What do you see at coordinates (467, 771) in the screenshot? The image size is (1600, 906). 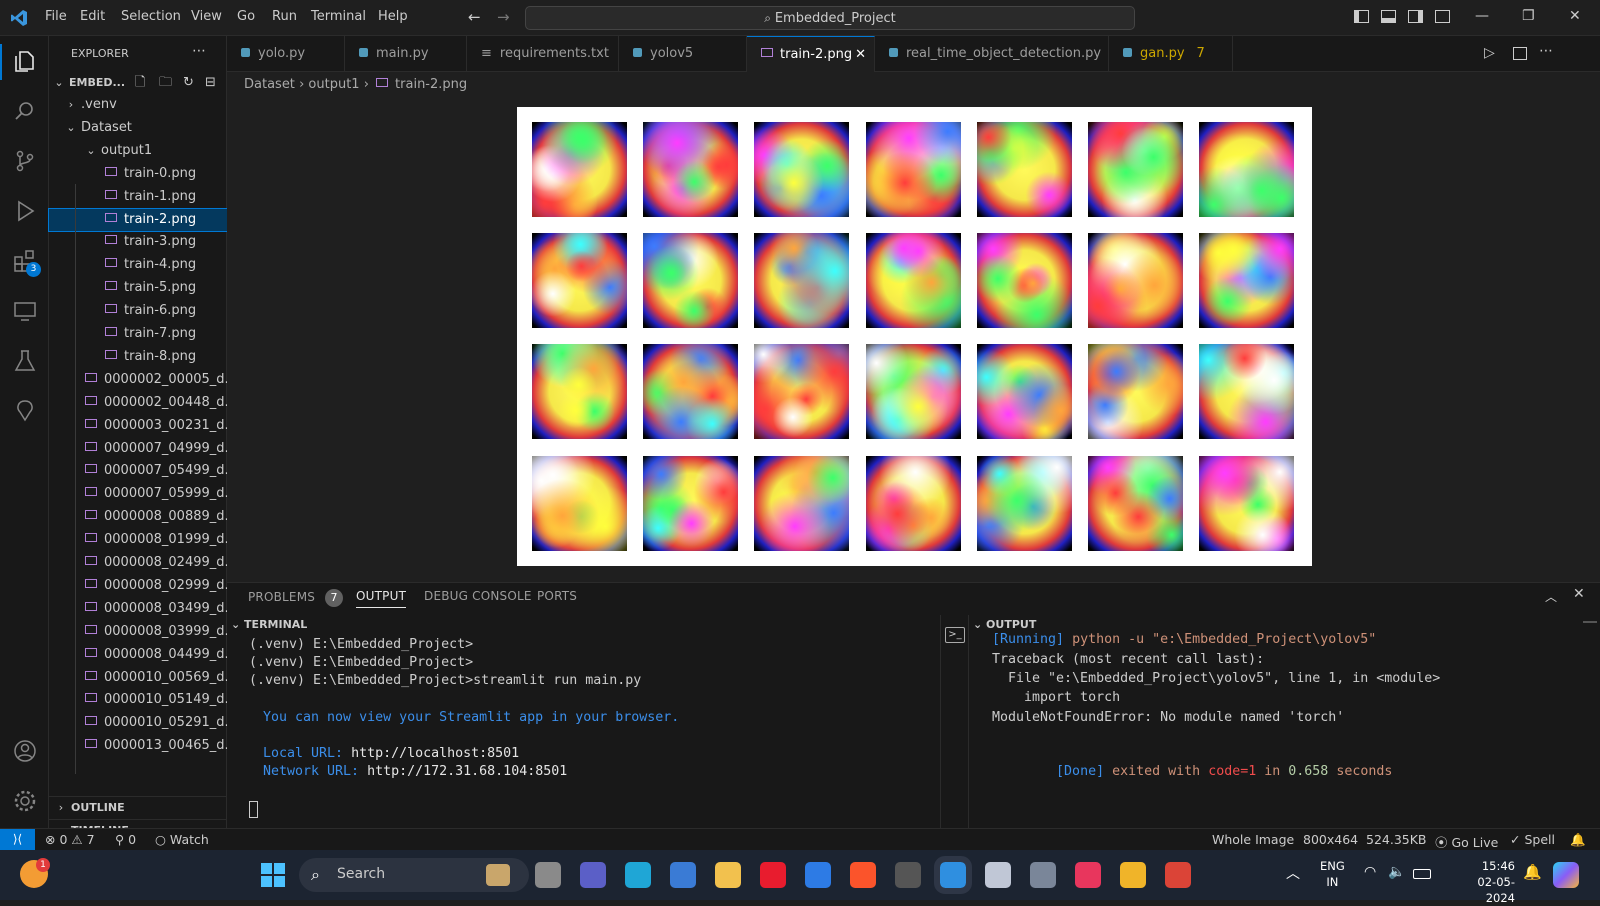 I see `network-url-link: http://172.31.68.104:8501` at bounding box center [467, 771].